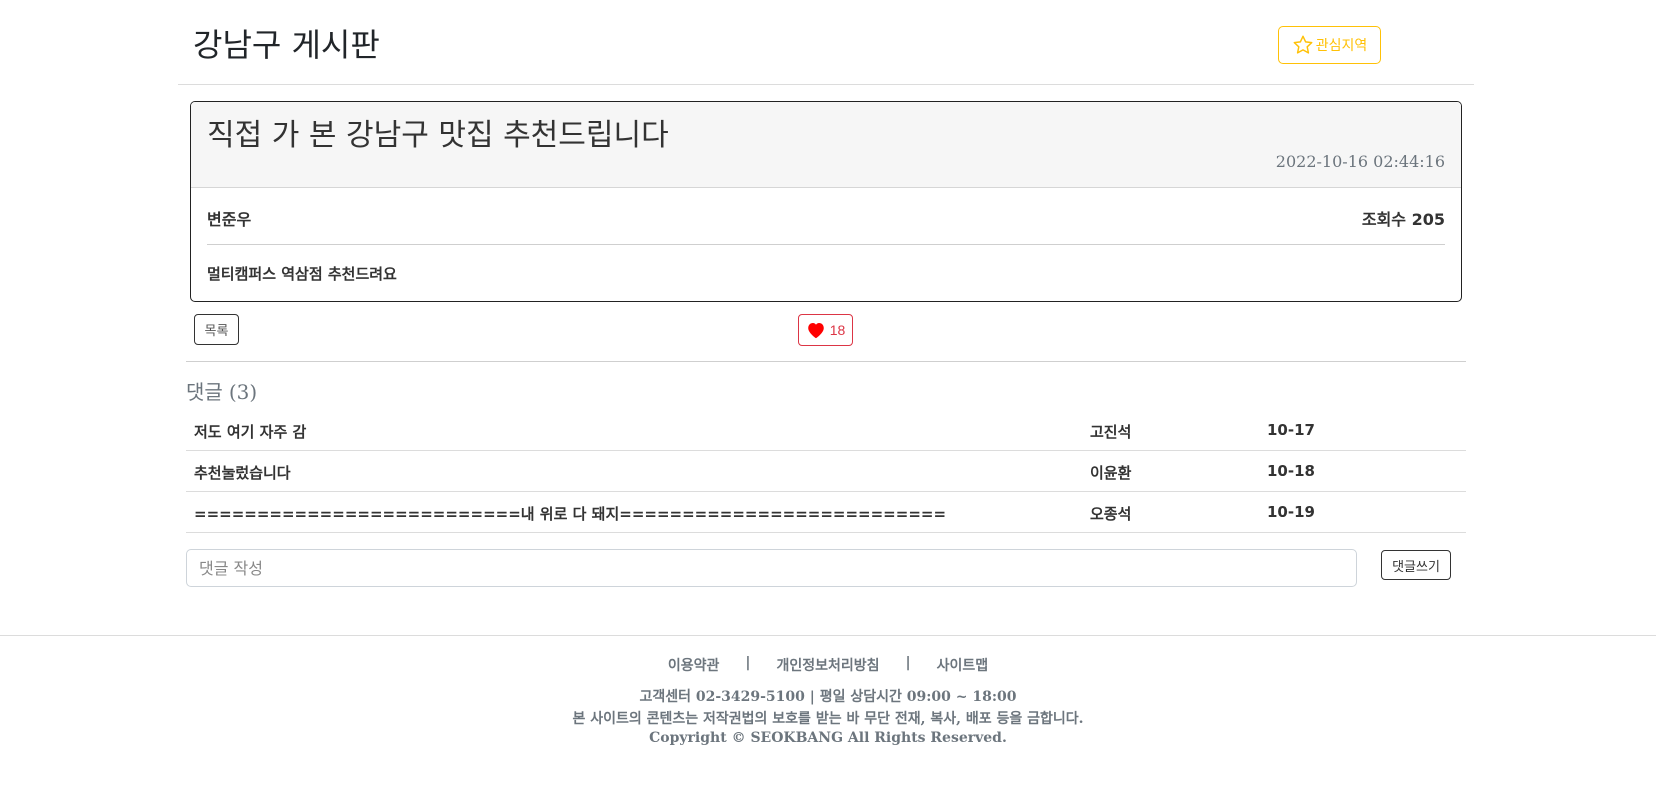 The image size is (1656, 792). What do you see at coordinates (204, 392) in the screenshot?
I see `comments-label: 댓글` at bounding box center [204, 392].